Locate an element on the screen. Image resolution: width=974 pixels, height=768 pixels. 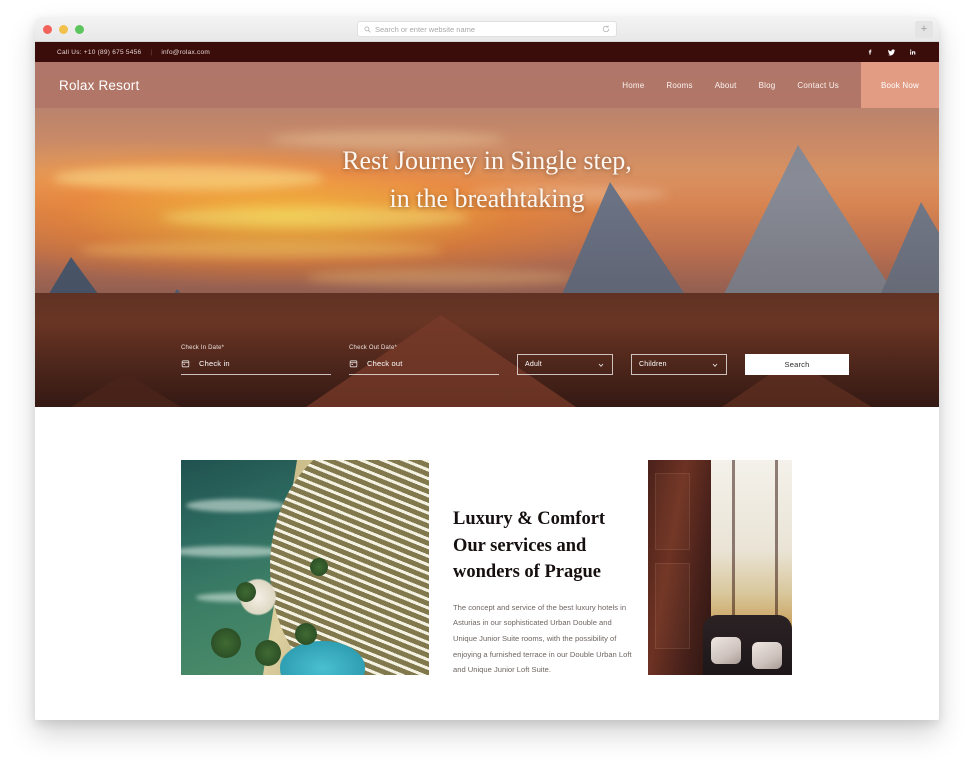
checkin-field: Check In Date* Check in is located at coordinates (256, 360).